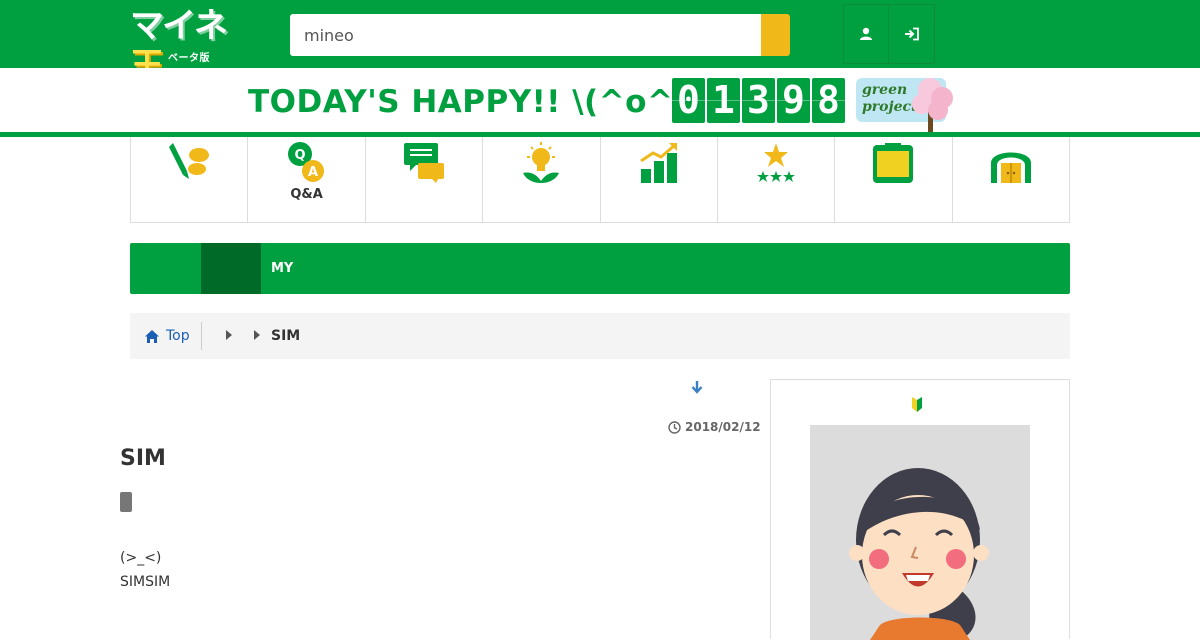  I want to click on category-door, so click(1011, 179).